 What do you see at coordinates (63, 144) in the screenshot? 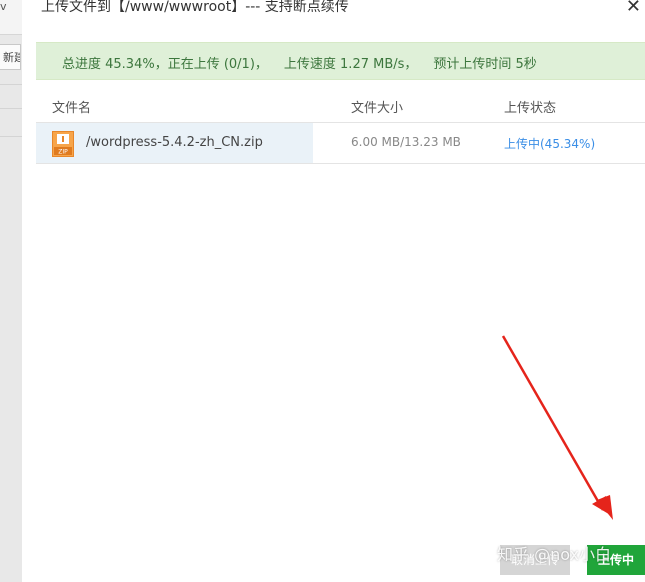
I see `zip-file-icon: ZIP` at bounding box center [63, 144].